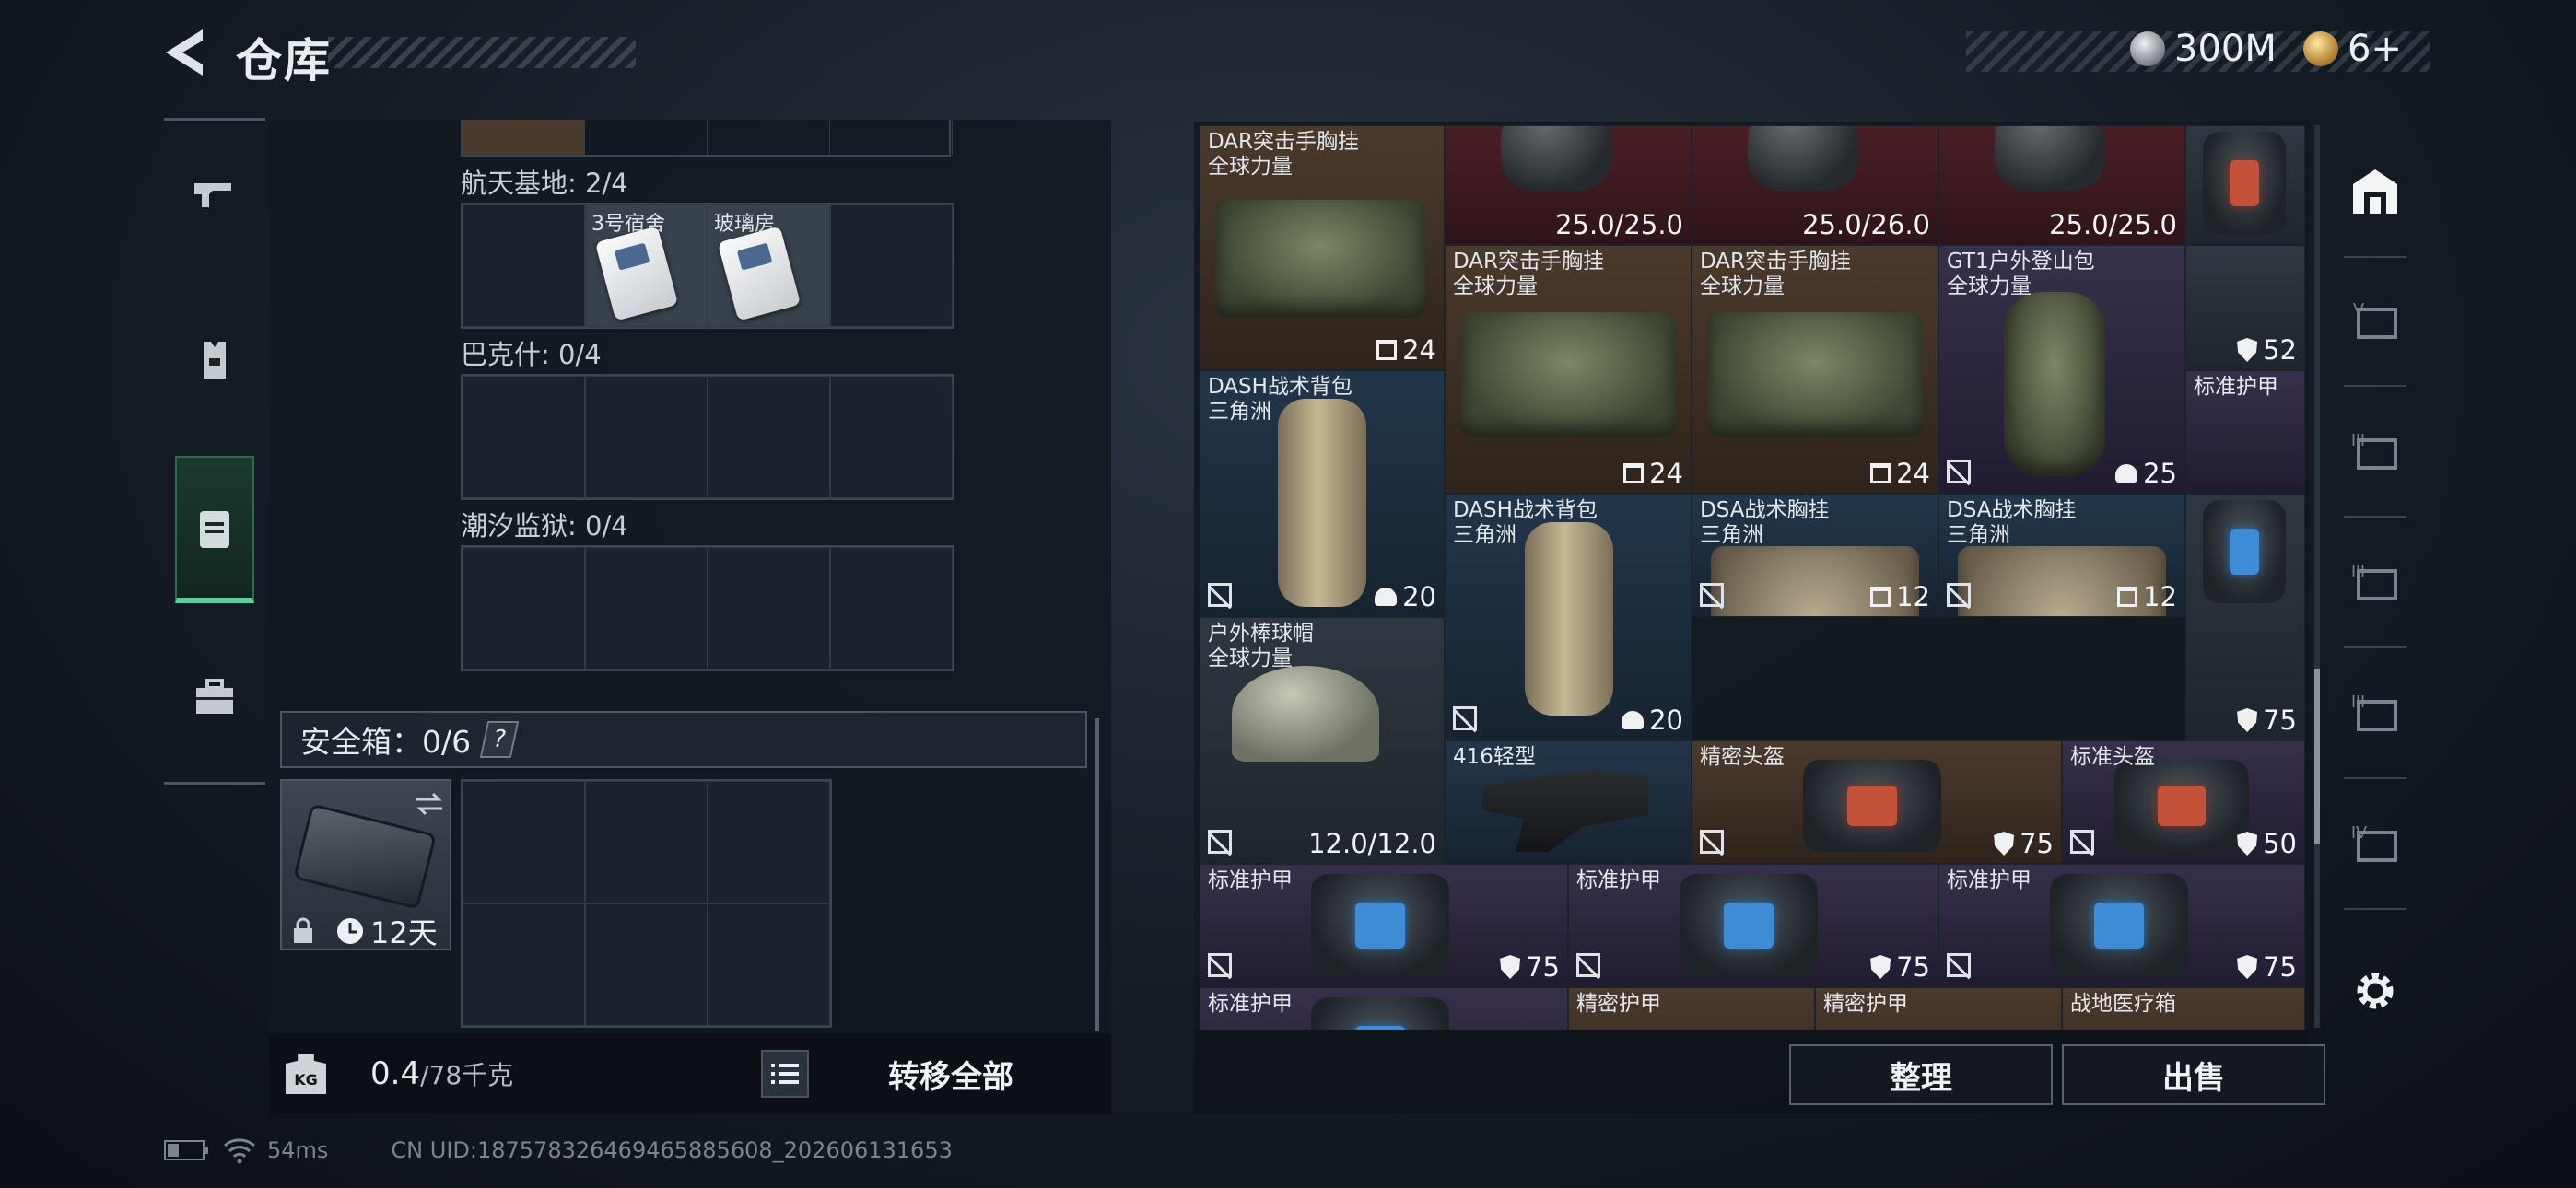 Image resolution: width=2576 pixels, height=1188 pixels. Describe the element at coordinates (467, 1075) in the screenshot. I see `weight-max: /78千克` at that location.